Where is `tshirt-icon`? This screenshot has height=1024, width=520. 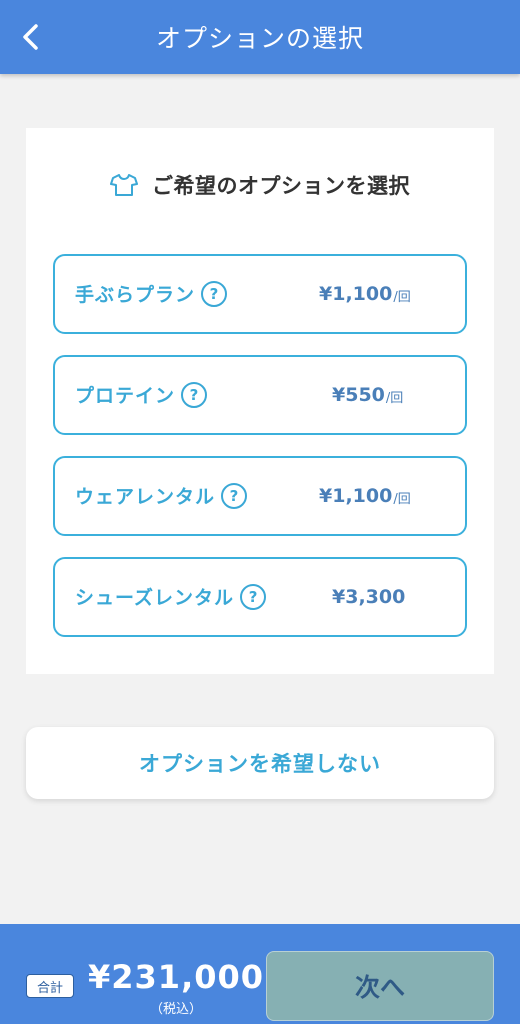
tshirt-icon is located at coordinates (124, 185).